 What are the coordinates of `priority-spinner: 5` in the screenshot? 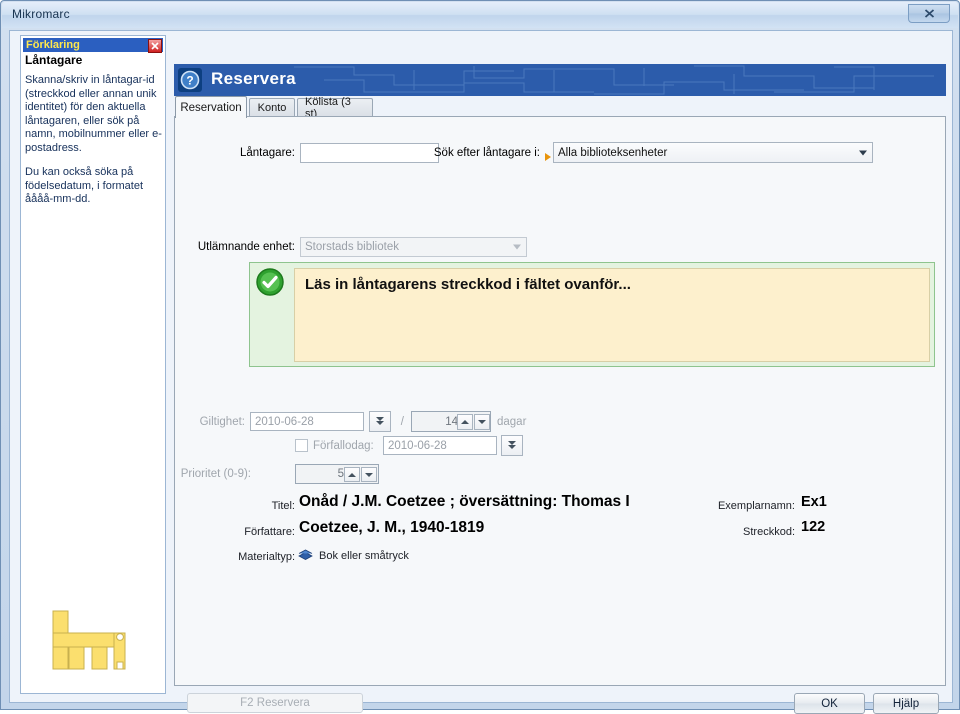 It's located at (337, 474).